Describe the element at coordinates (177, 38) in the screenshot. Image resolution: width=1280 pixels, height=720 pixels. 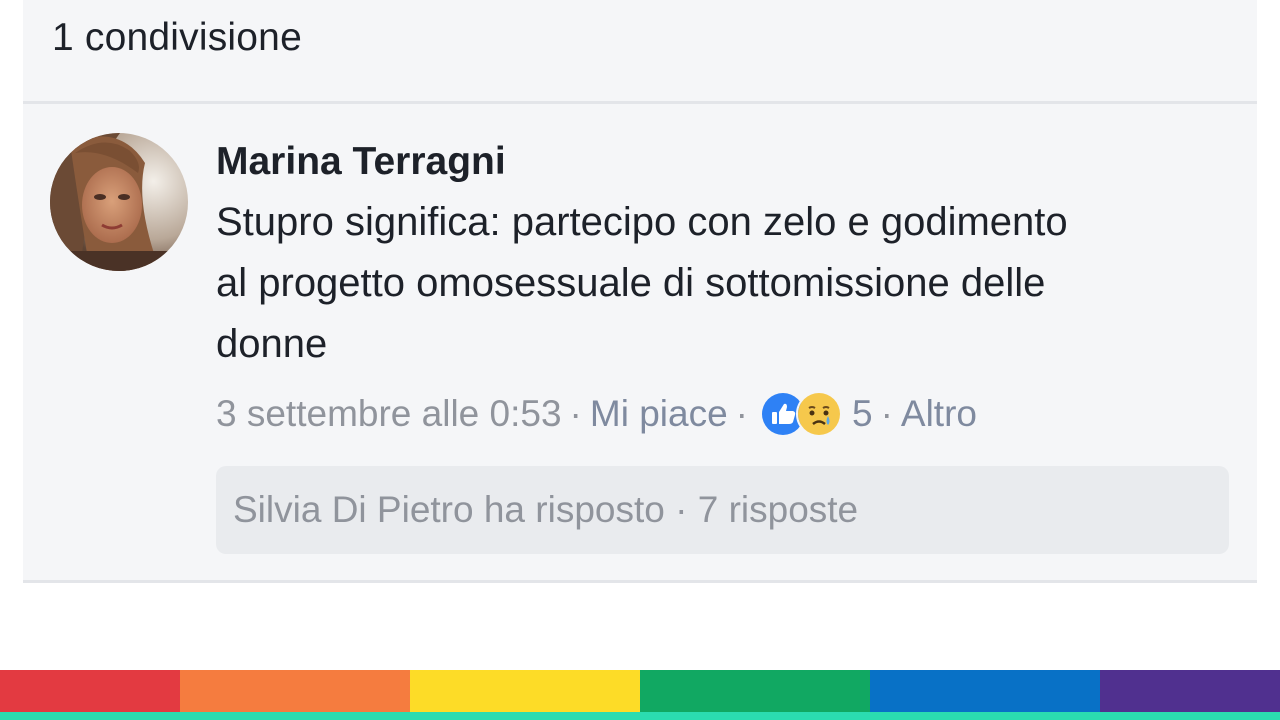
I see `shares-count: 1 condivisione` at that location.